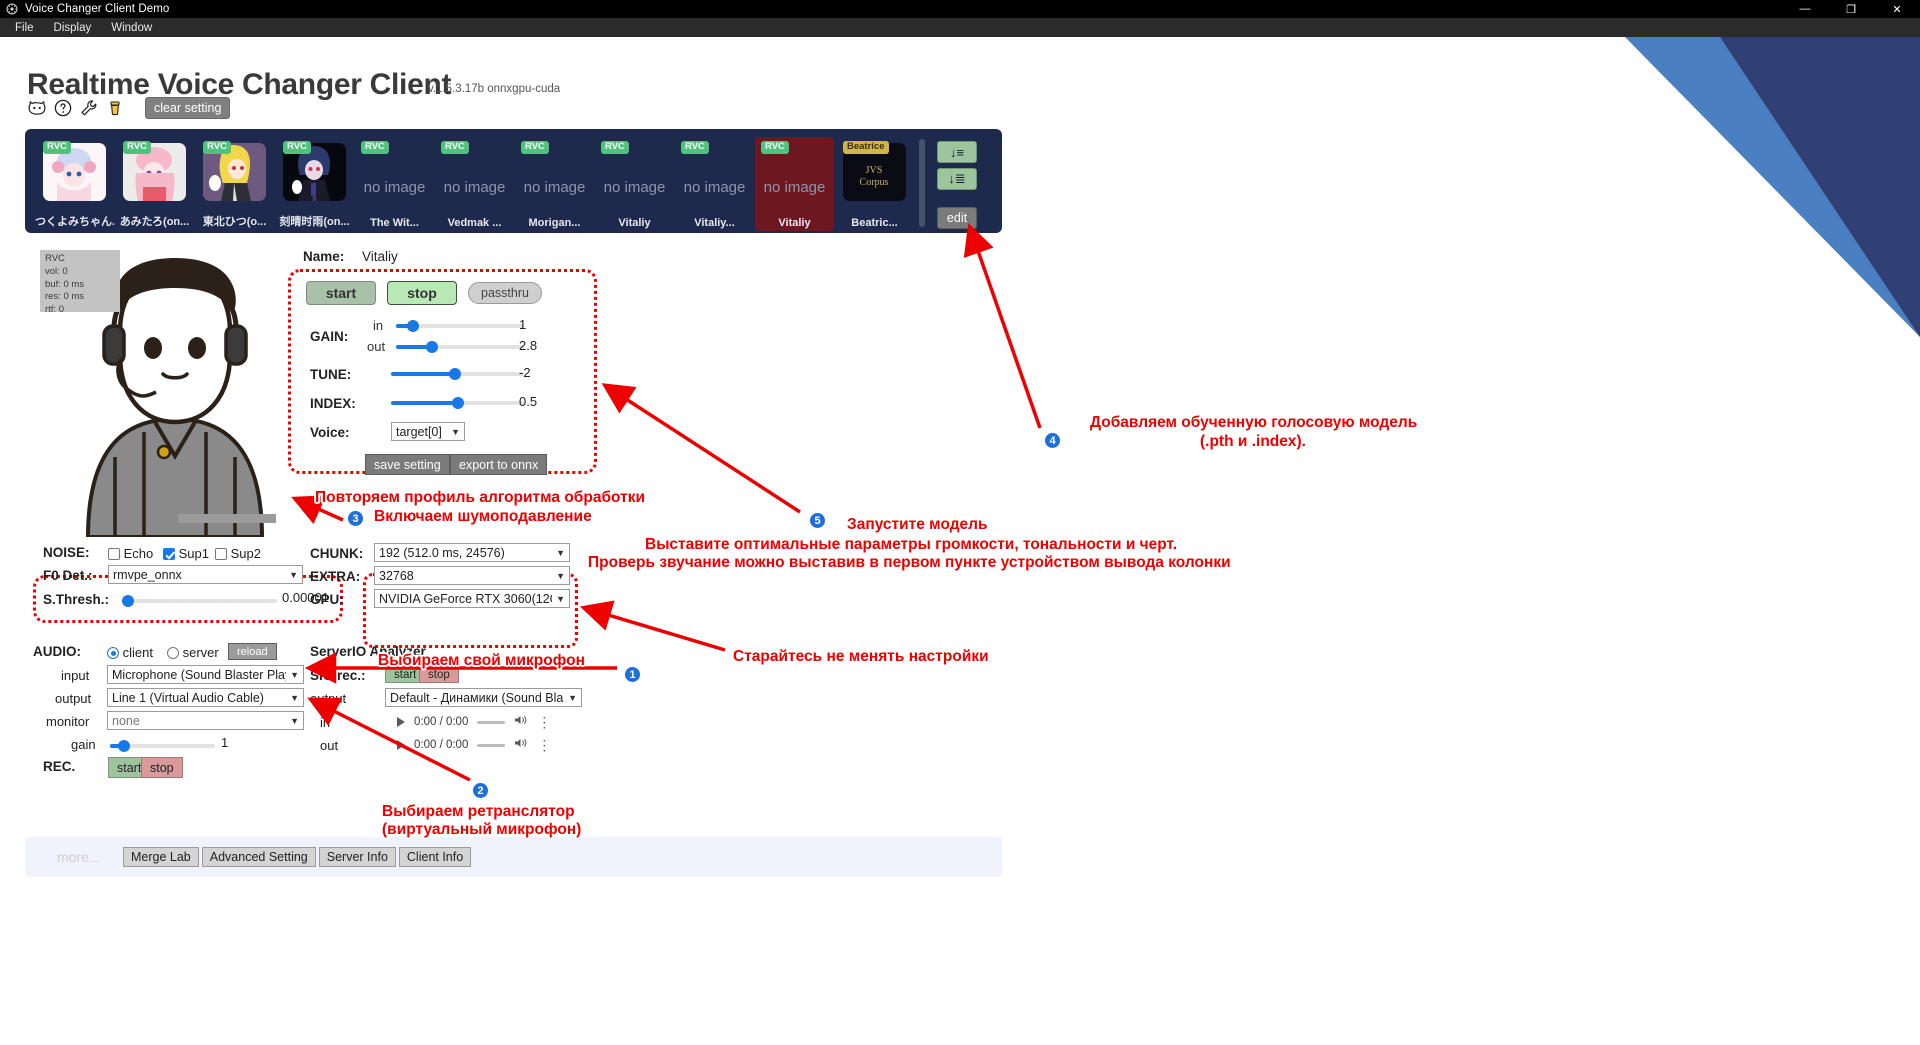 This screenshot has height=1045, width=1920. Describe the element at coordinates (474, 745) in the screenshot. I see `serverio-out-player: 0:00 / 0:00 ⋮` at that location.